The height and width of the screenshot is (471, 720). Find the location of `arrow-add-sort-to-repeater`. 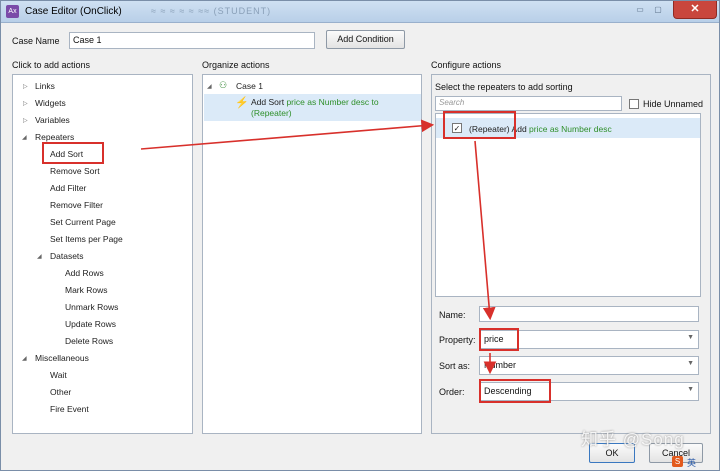

arrow-add-sort-to-repeater is located at coordinates (287, 134).